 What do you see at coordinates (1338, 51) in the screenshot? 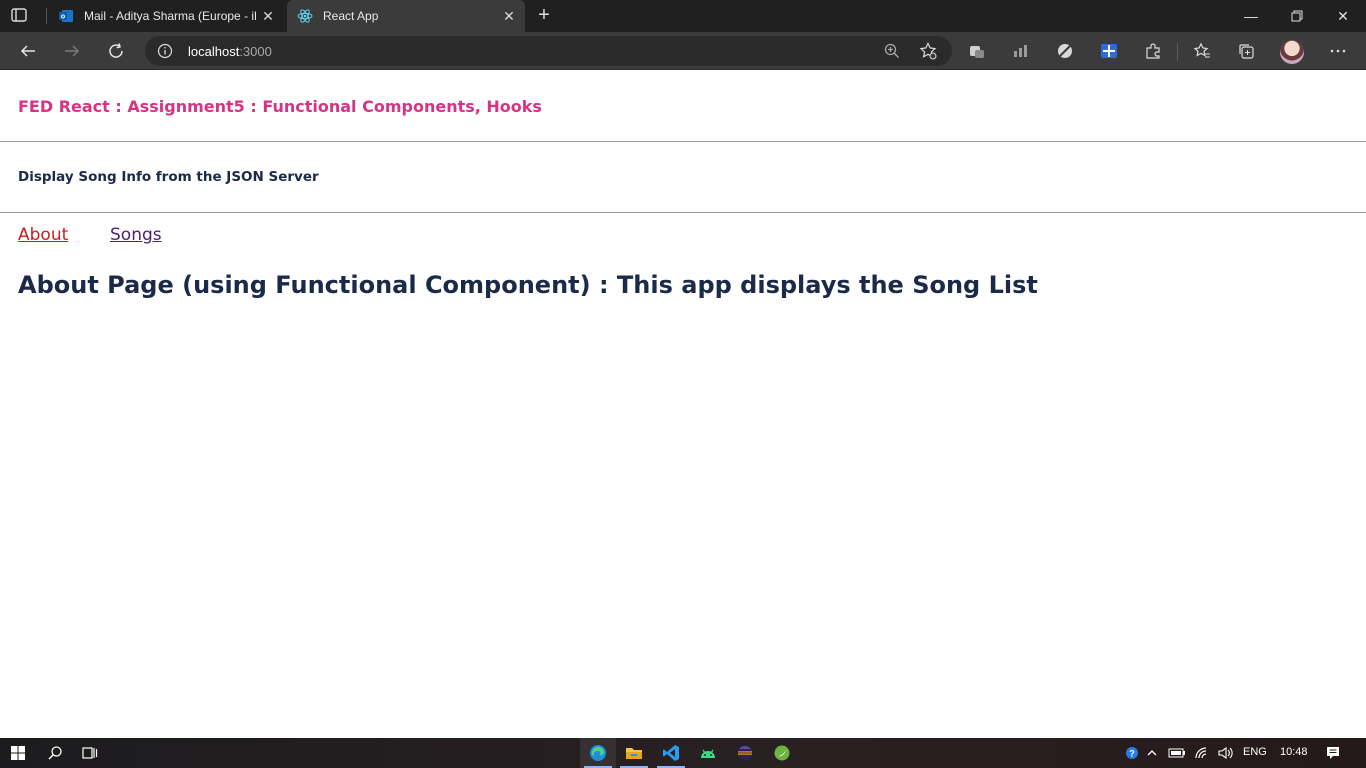
I see `more-menu-icon` at bounding box center [1338, 51].